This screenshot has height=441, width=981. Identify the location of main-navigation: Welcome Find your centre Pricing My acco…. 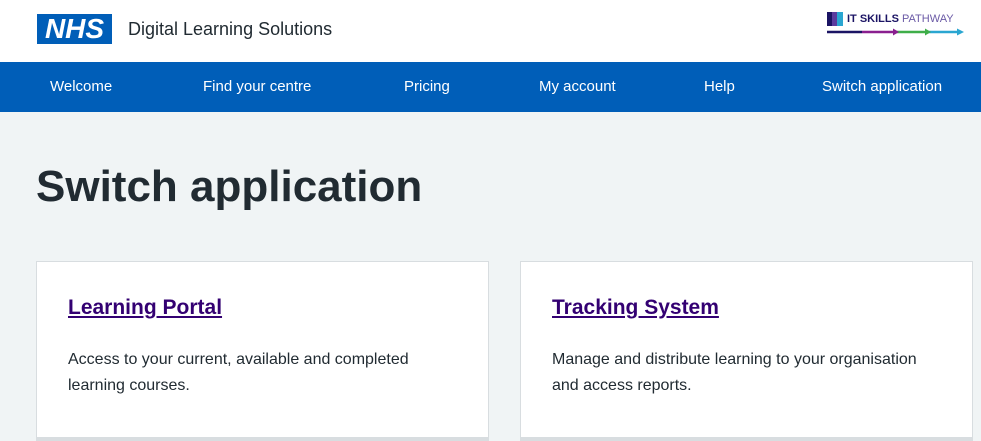
(490, 87).